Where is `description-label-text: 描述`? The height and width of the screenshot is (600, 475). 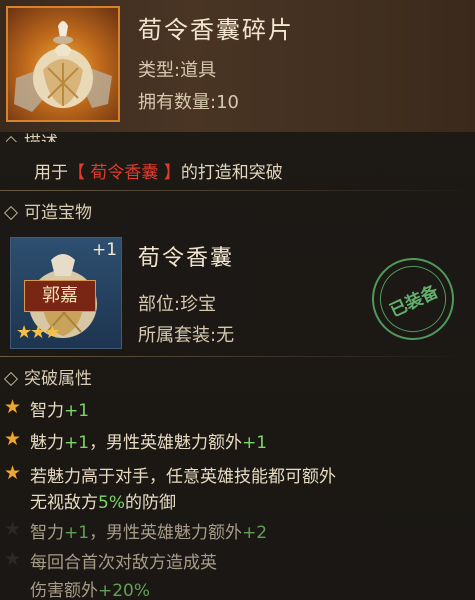 description-label-text: 描述 is located at coordinates (41, 137).